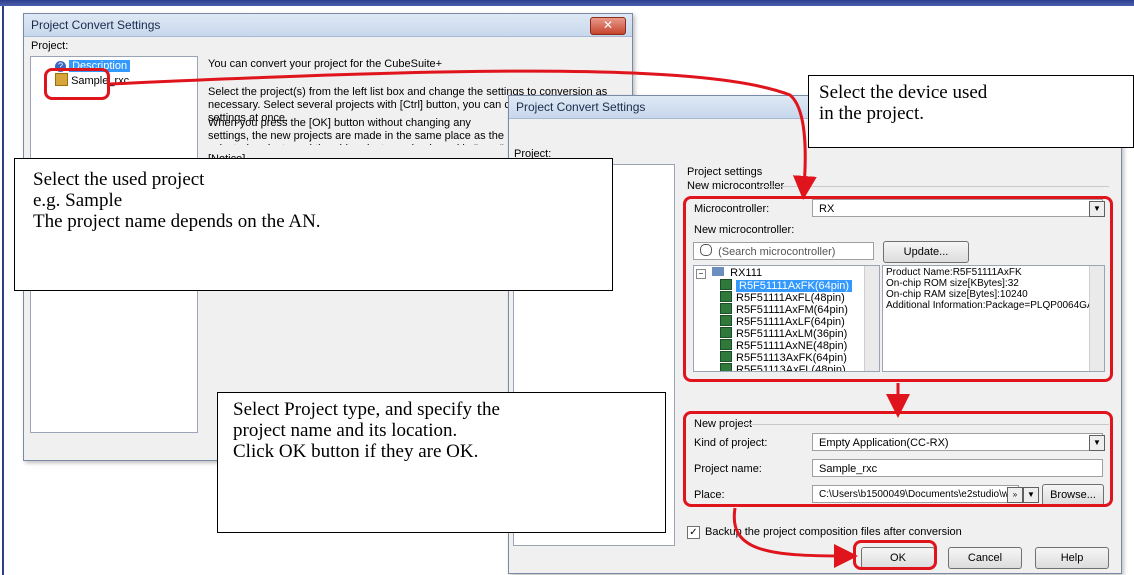 Image resolution: width=1134 pixels, height=575 pixels. What do you see at coordinates (77, 84) in the screenshot?
I see `highlight-project` at bounding box center [77, 84].